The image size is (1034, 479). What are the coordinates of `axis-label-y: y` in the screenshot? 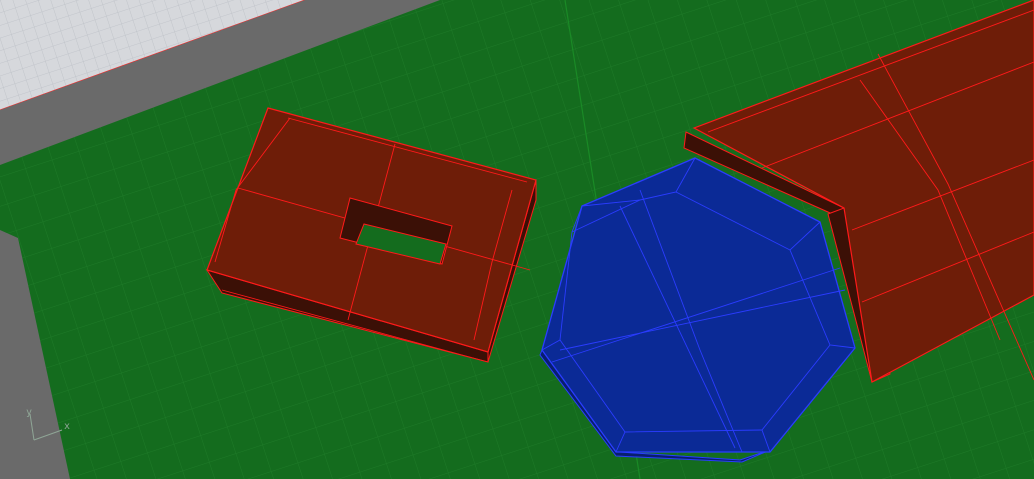 It's located at (29, 412).